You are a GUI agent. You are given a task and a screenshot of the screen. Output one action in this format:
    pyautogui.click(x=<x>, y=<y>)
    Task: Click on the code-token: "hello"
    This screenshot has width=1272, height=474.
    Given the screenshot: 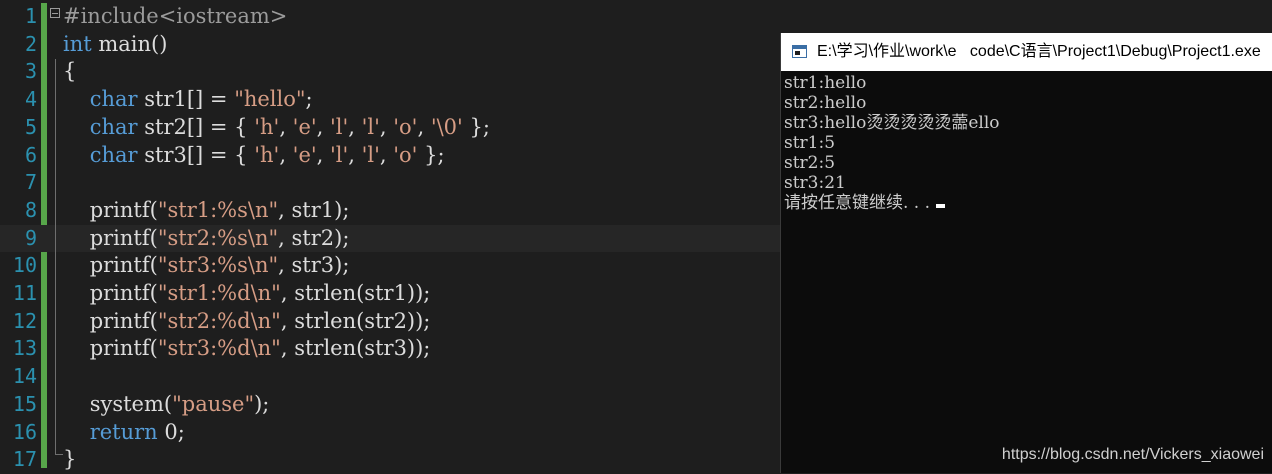 What is the action you would take?
    pyautogui.click(x=270, y=99)
    